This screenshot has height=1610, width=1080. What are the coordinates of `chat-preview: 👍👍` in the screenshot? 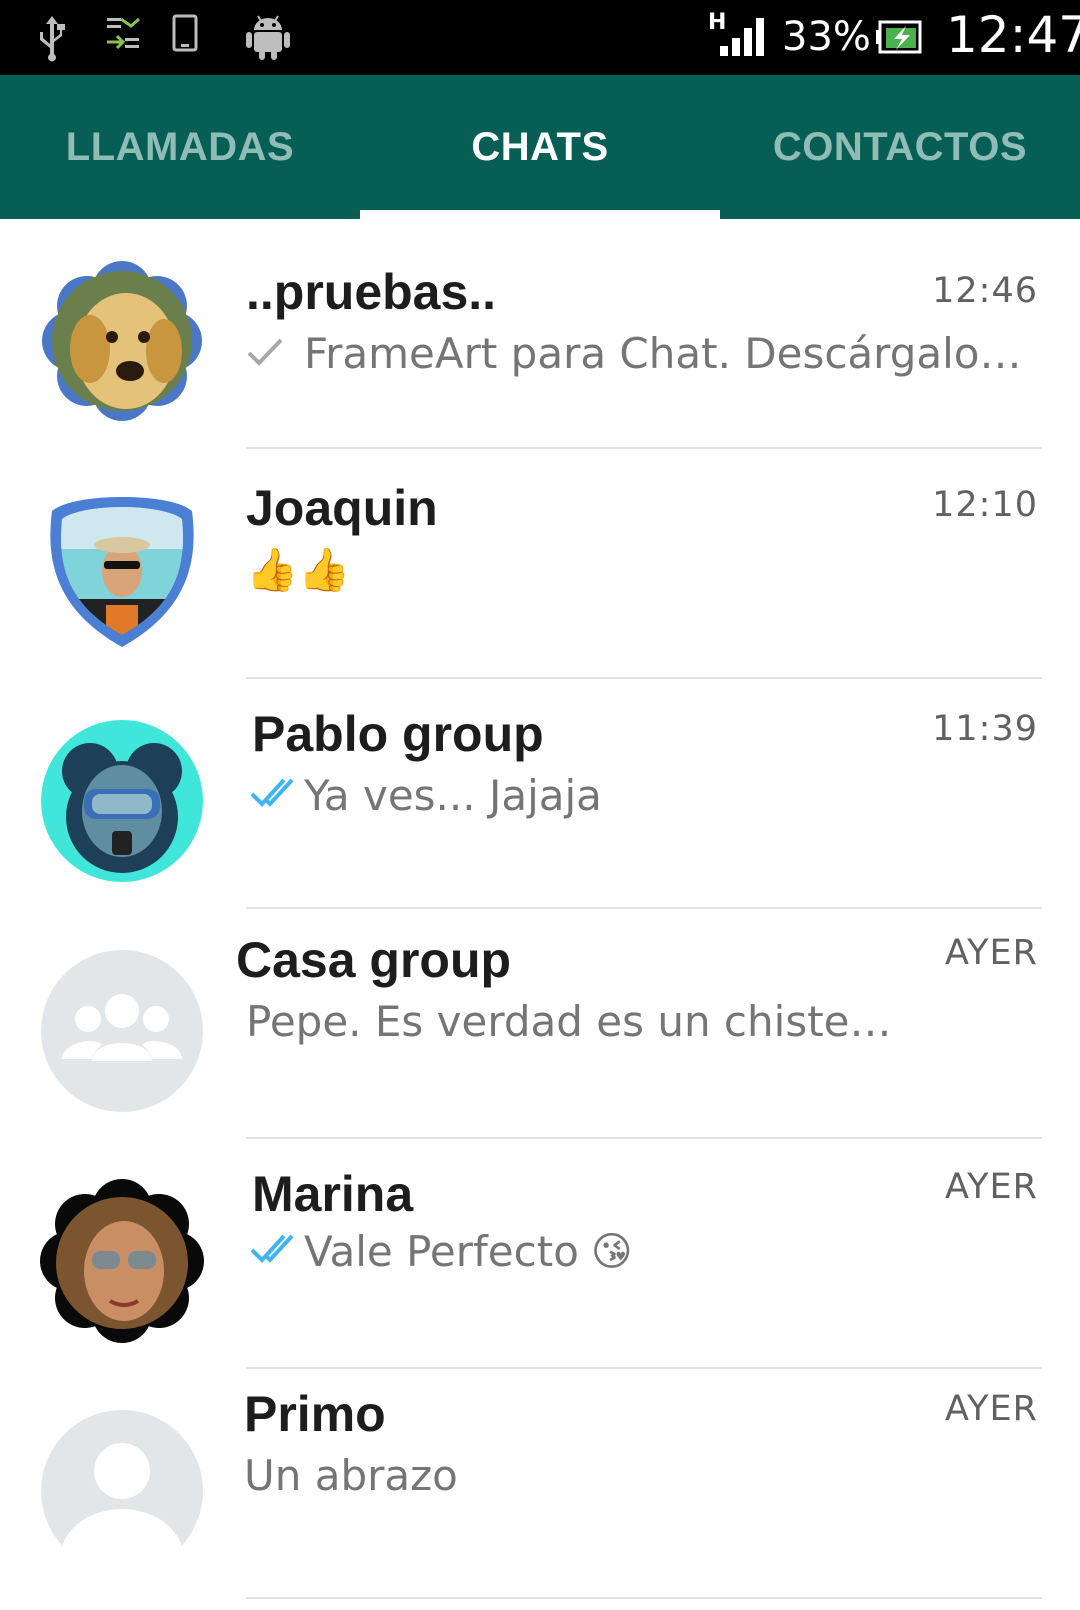 It's located at (298, 570).